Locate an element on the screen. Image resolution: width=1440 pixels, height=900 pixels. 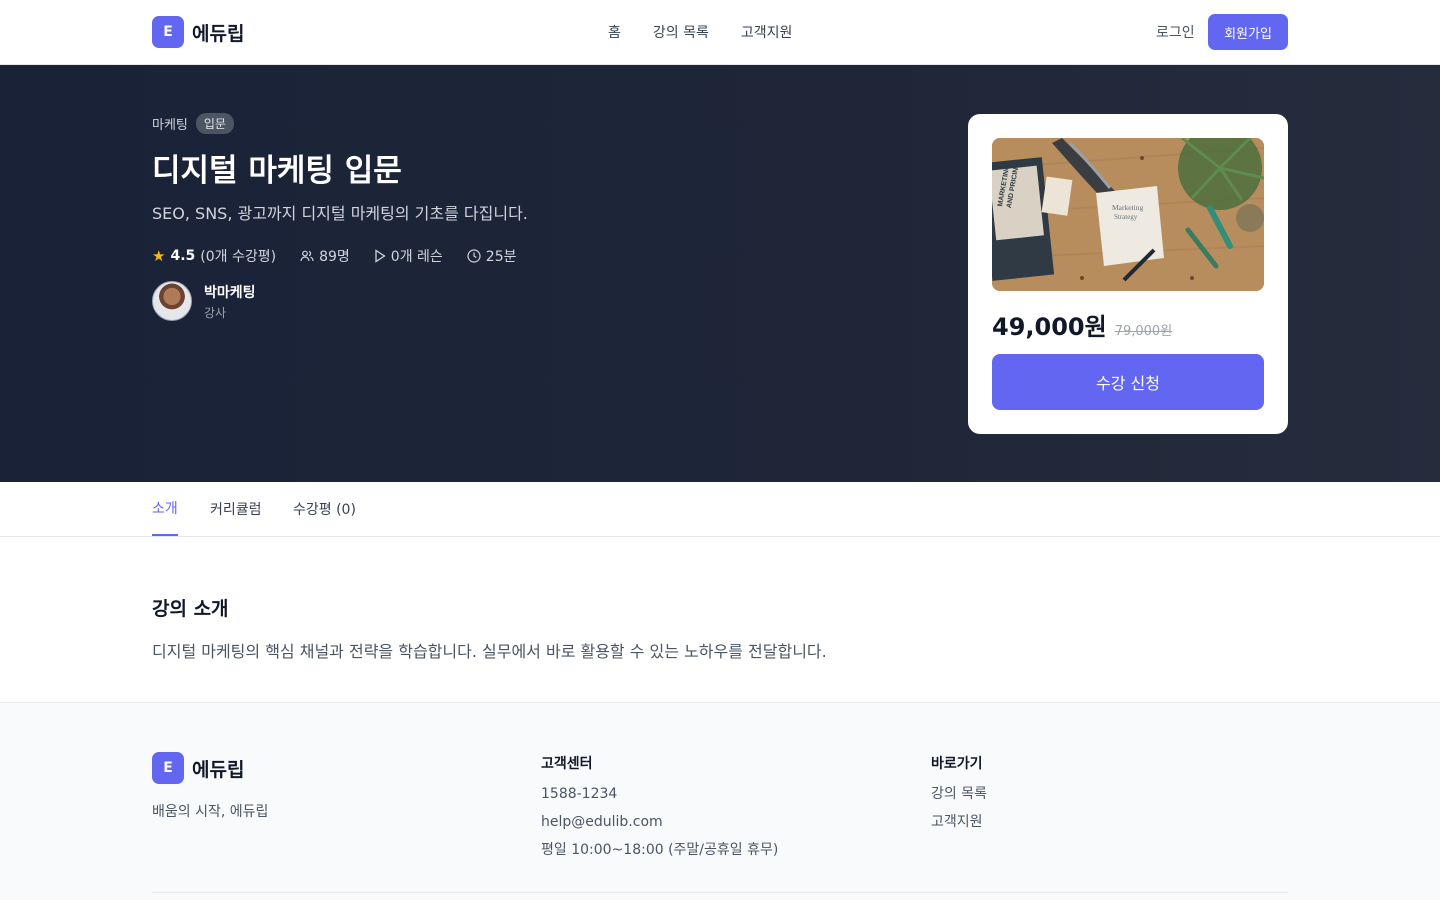
course-meta: ★ 4.5 (0개 수강평) 89명 0개 레슨 25분 is located at coordinates (334, 256).